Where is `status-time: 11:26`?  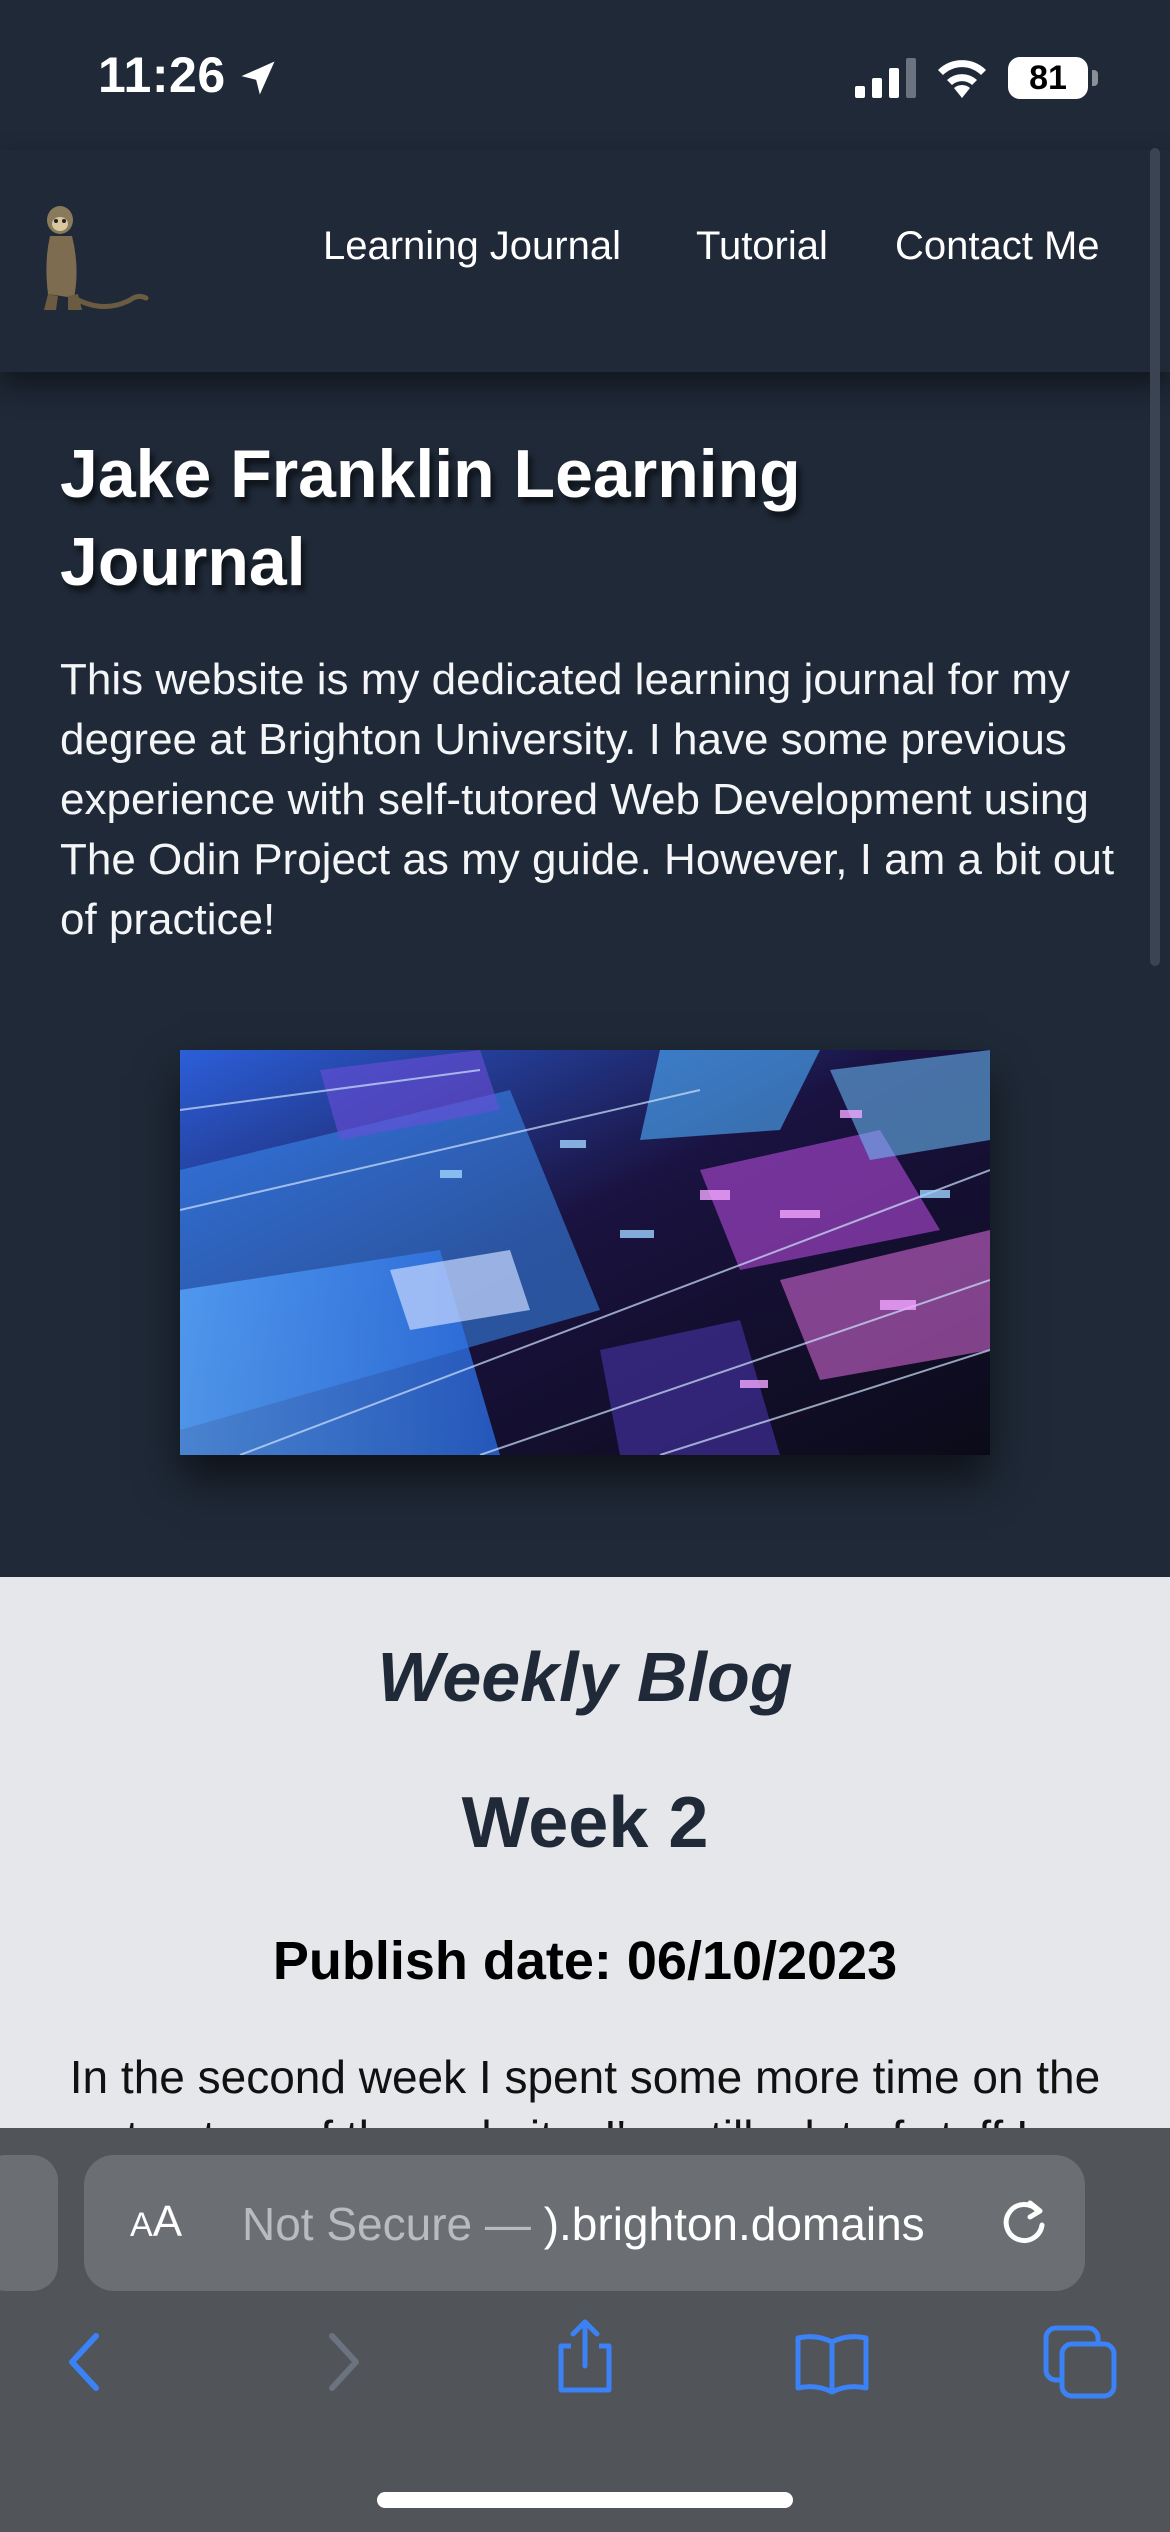
status-time: 11:26 is located at coordinates (162, 75).